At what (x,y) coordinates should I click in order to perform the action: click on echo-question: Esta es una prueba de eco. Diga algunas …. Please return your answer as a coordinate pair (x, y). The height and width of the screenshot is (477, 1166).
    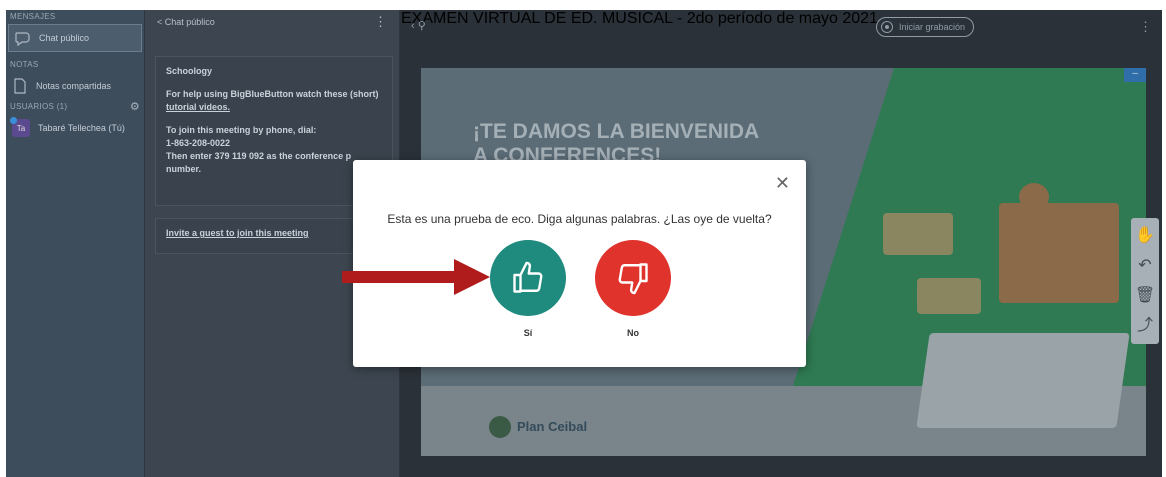
    Looking at the image, I should click on (579, 219).